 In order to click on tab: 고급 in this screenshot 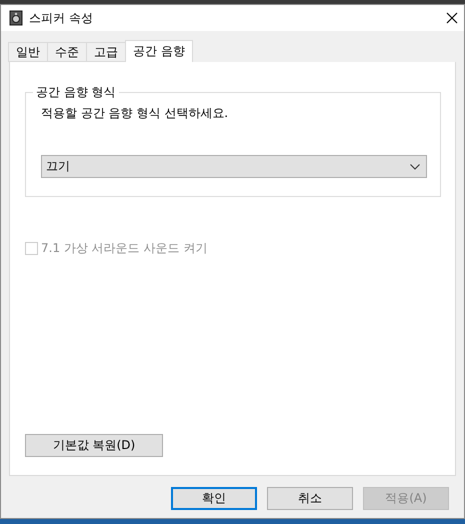, I will do `click(106, 52)`.